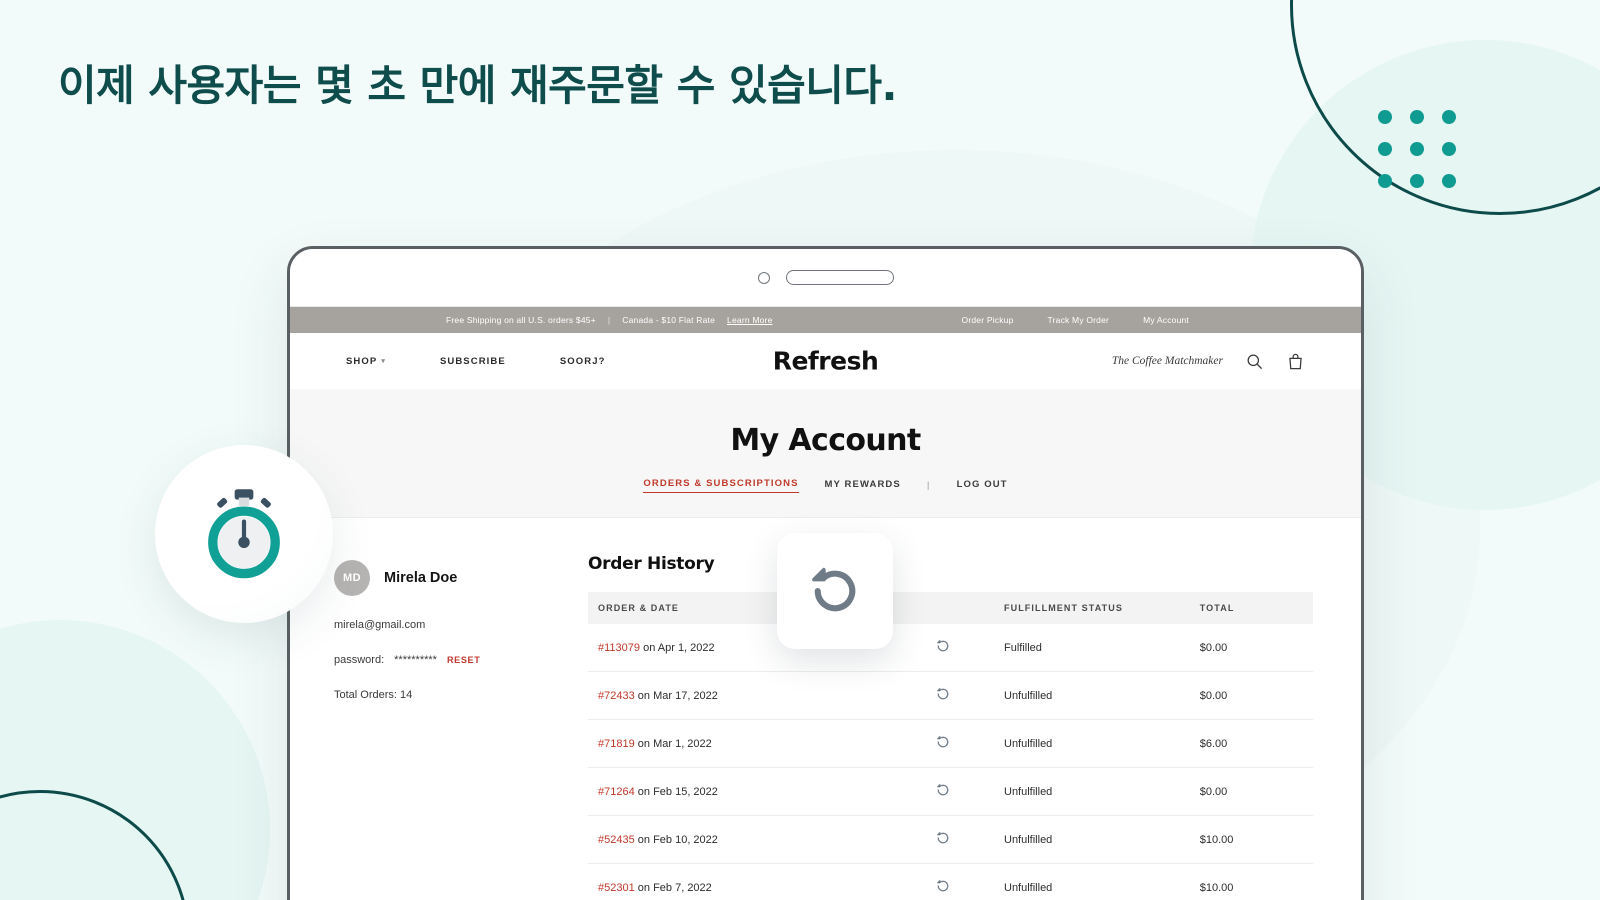 This screenshot has width=1600, height=900. I want to click on nav-item-shop: SHOP ▾, so click(366, 361).